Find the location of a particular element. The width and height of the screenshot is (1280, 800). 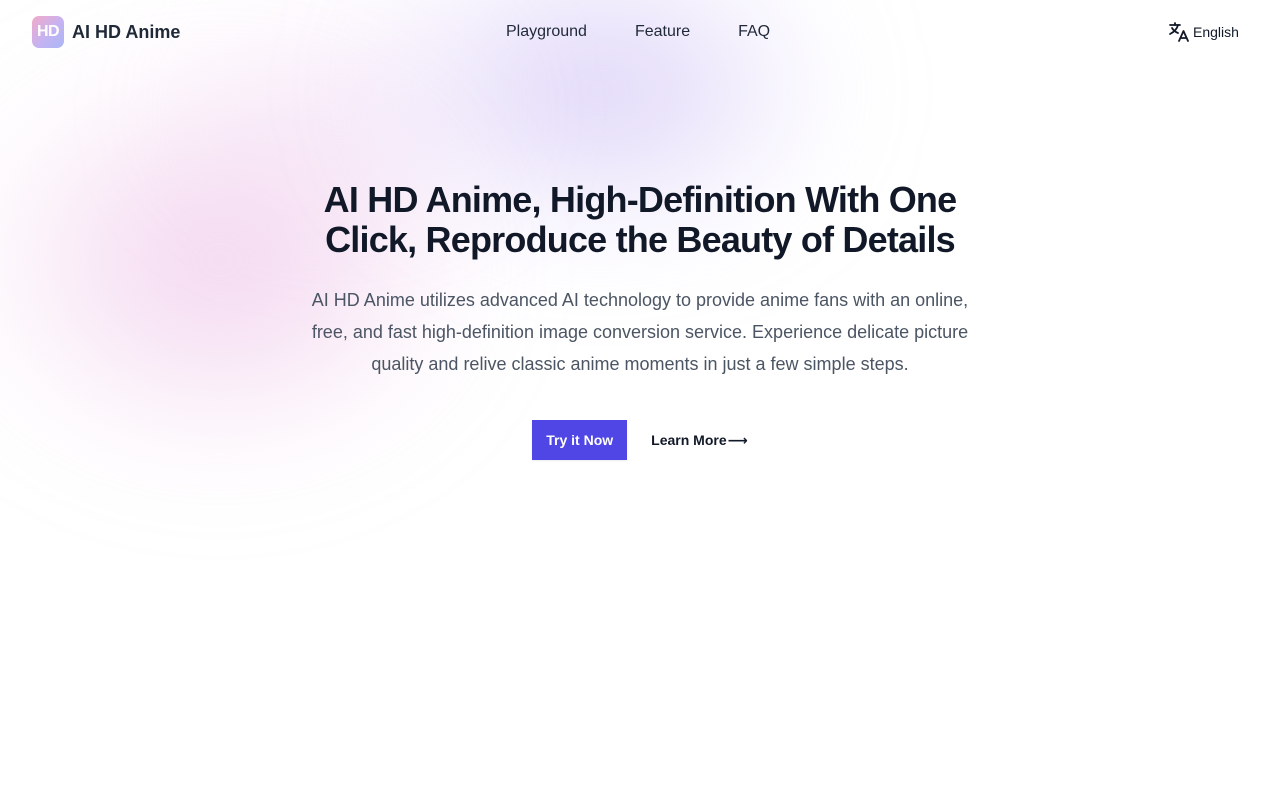

arrow-right-icon: ⟶ is located at coordinates (737, 439).